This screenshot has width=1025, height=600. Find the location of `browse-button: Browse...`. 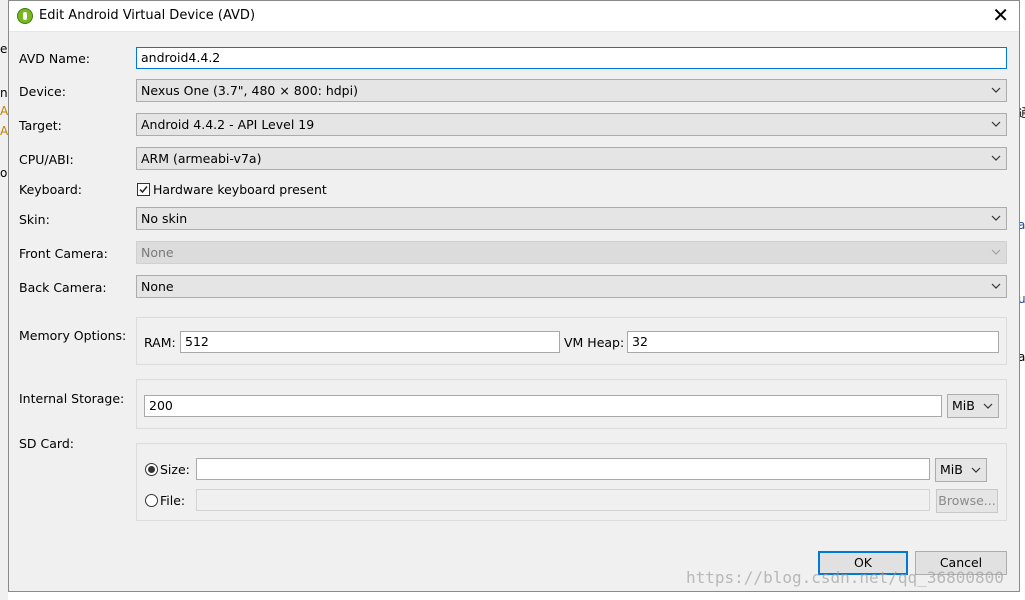

browse-button: Browse... is located at coordinates (967, 501).